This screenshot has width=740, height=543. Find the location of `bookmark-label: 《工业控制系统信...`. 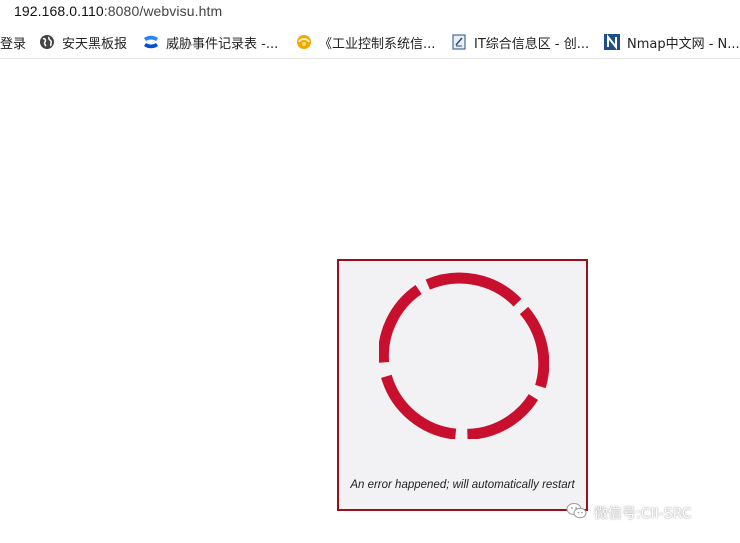

bookmark-label: 《工业控制系统信... is located at coordinates (377, 44).